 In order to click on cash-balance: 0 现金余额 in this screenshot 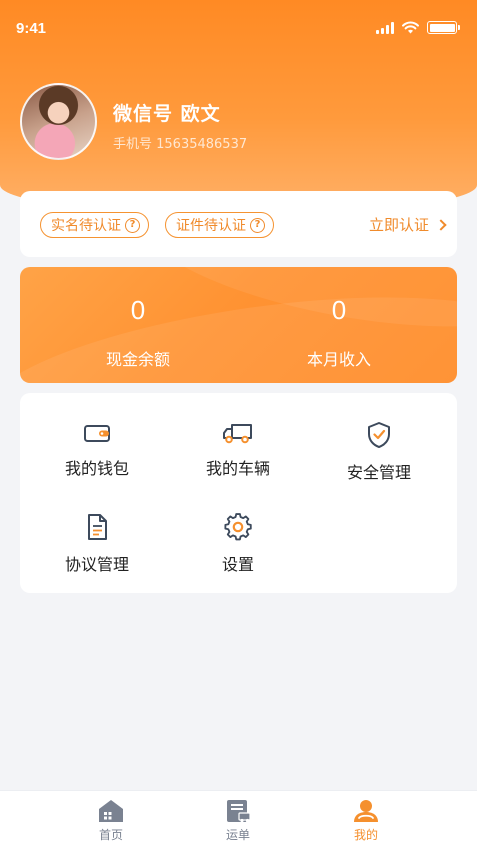, I will do `click(138, 332)`.